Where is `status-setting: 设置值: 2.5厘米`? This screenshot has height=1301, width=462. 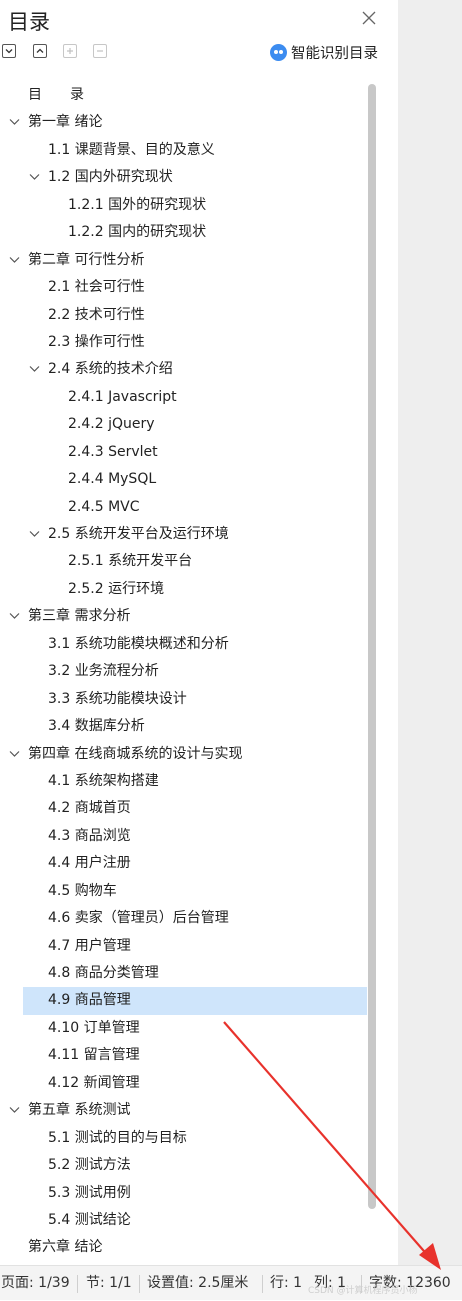
status-setting: 设置值: 2.5厘米 is located at coordinates (197, 1283).